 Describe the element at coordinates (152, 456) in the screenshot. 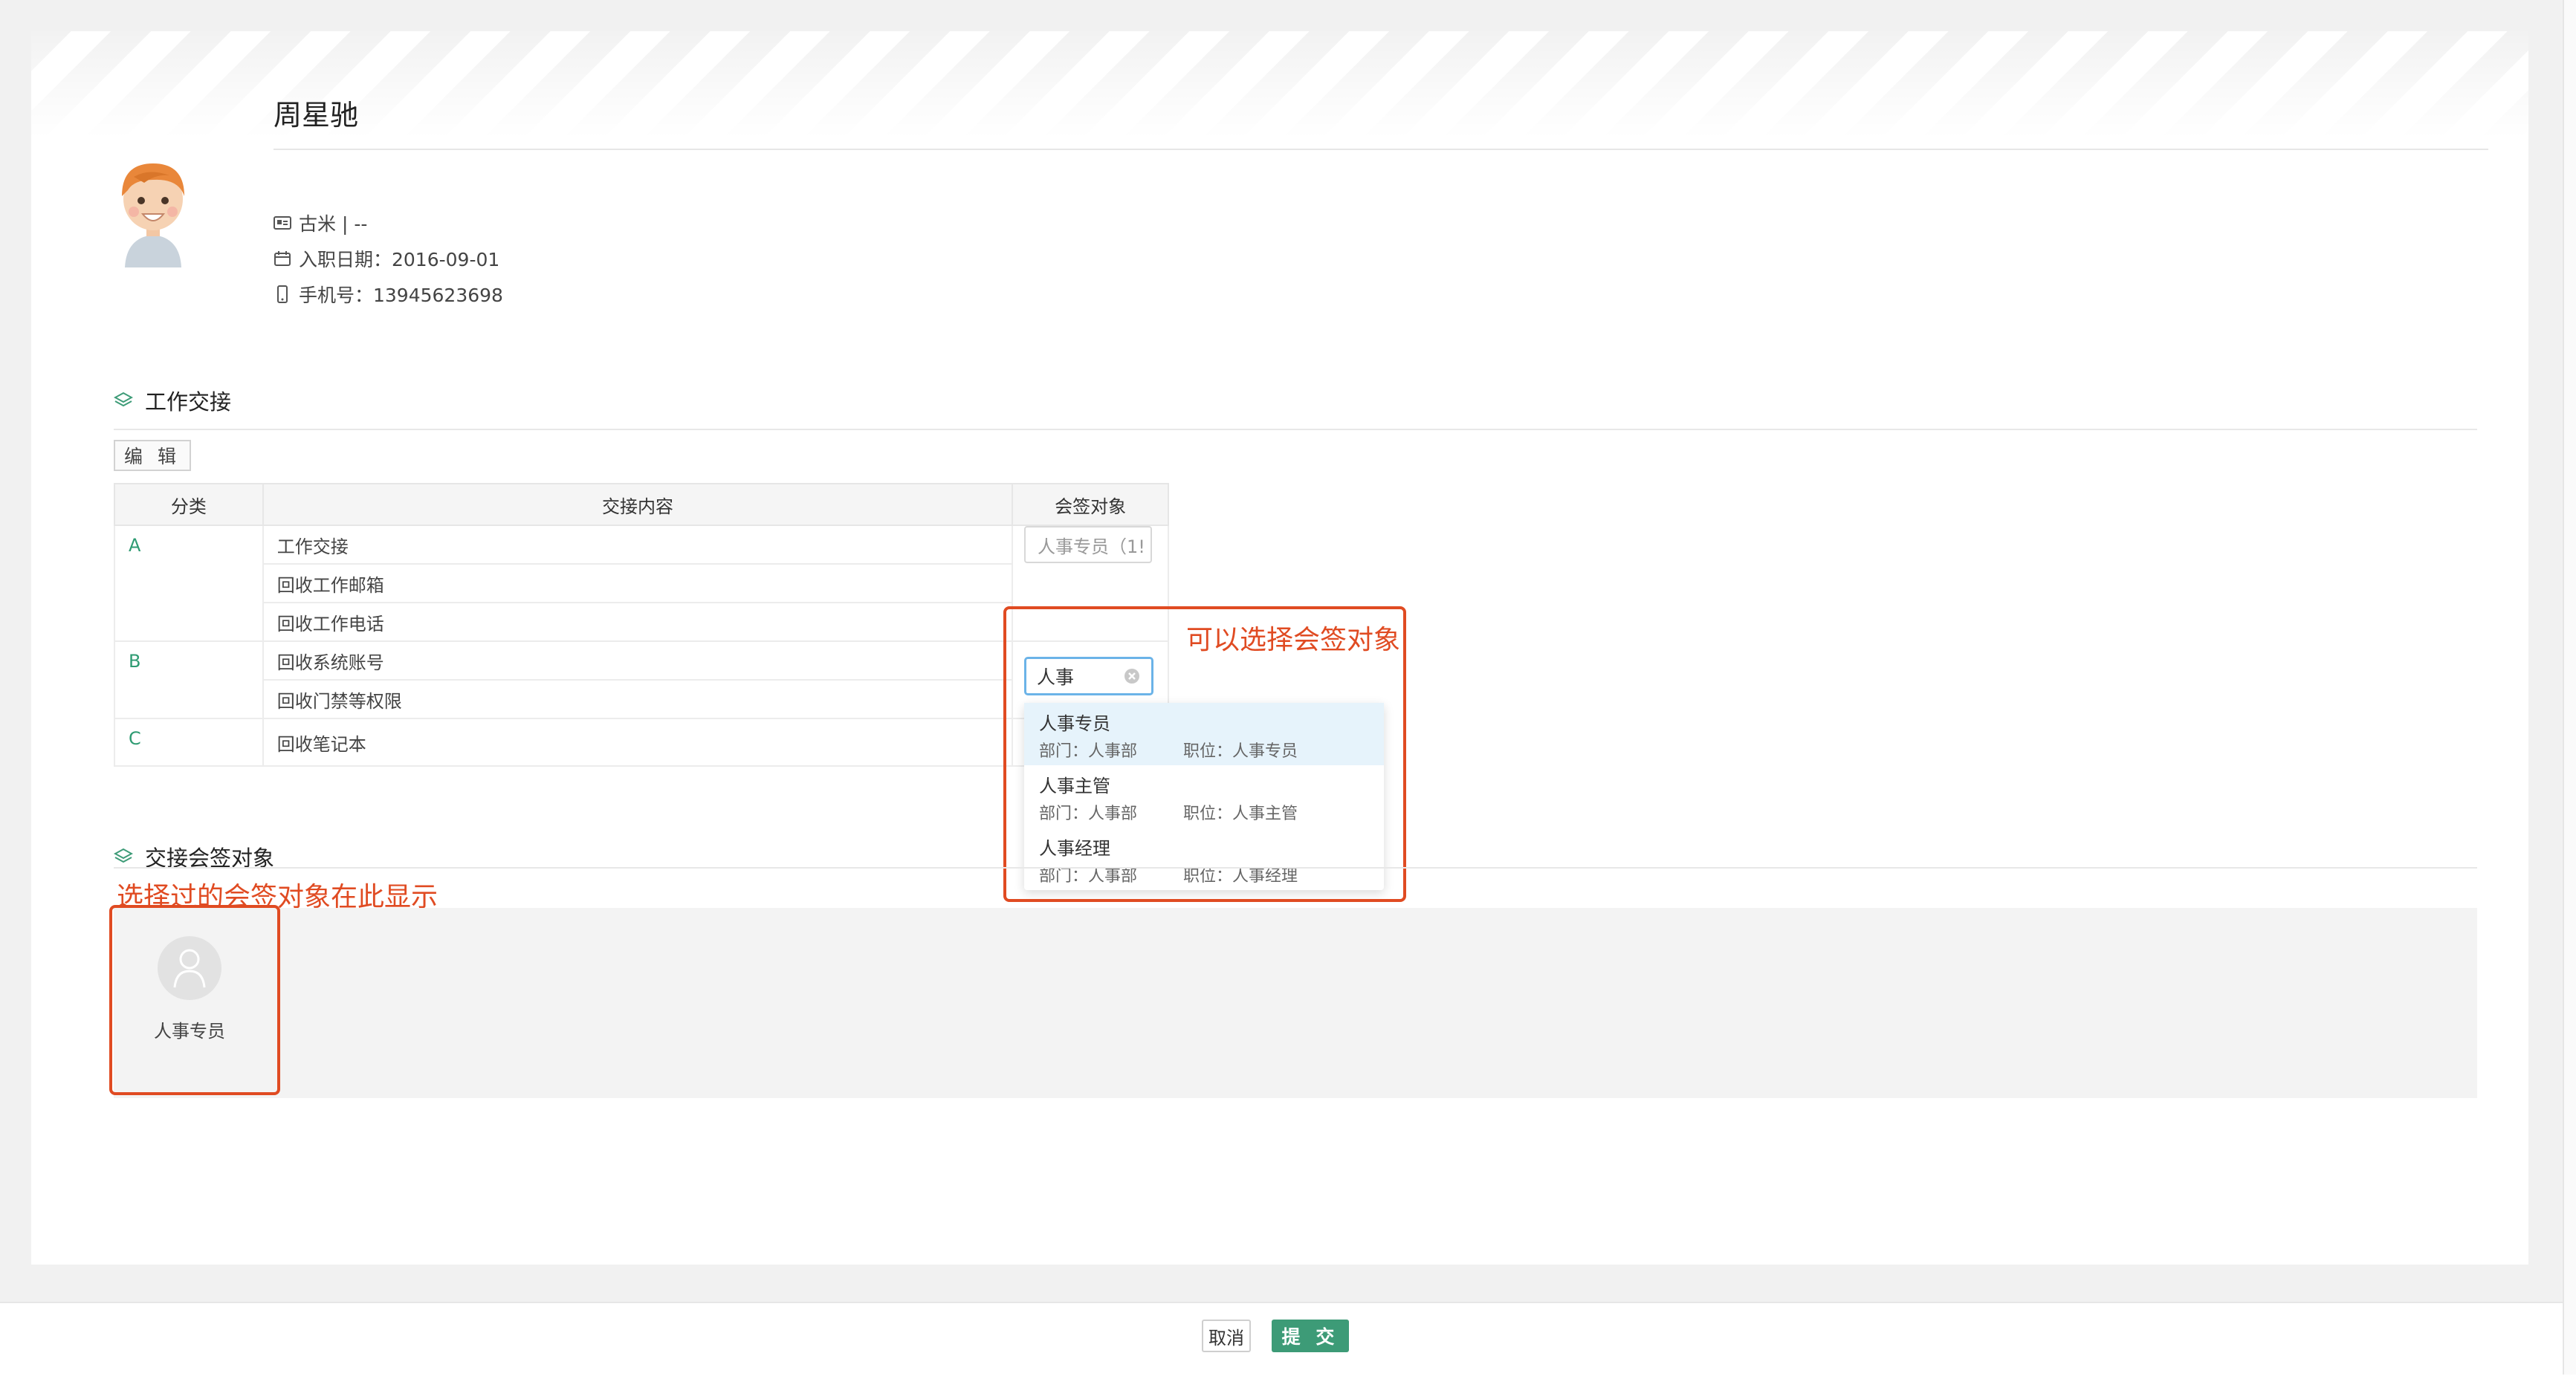

I see `edit-button: 编 辑` at that location.